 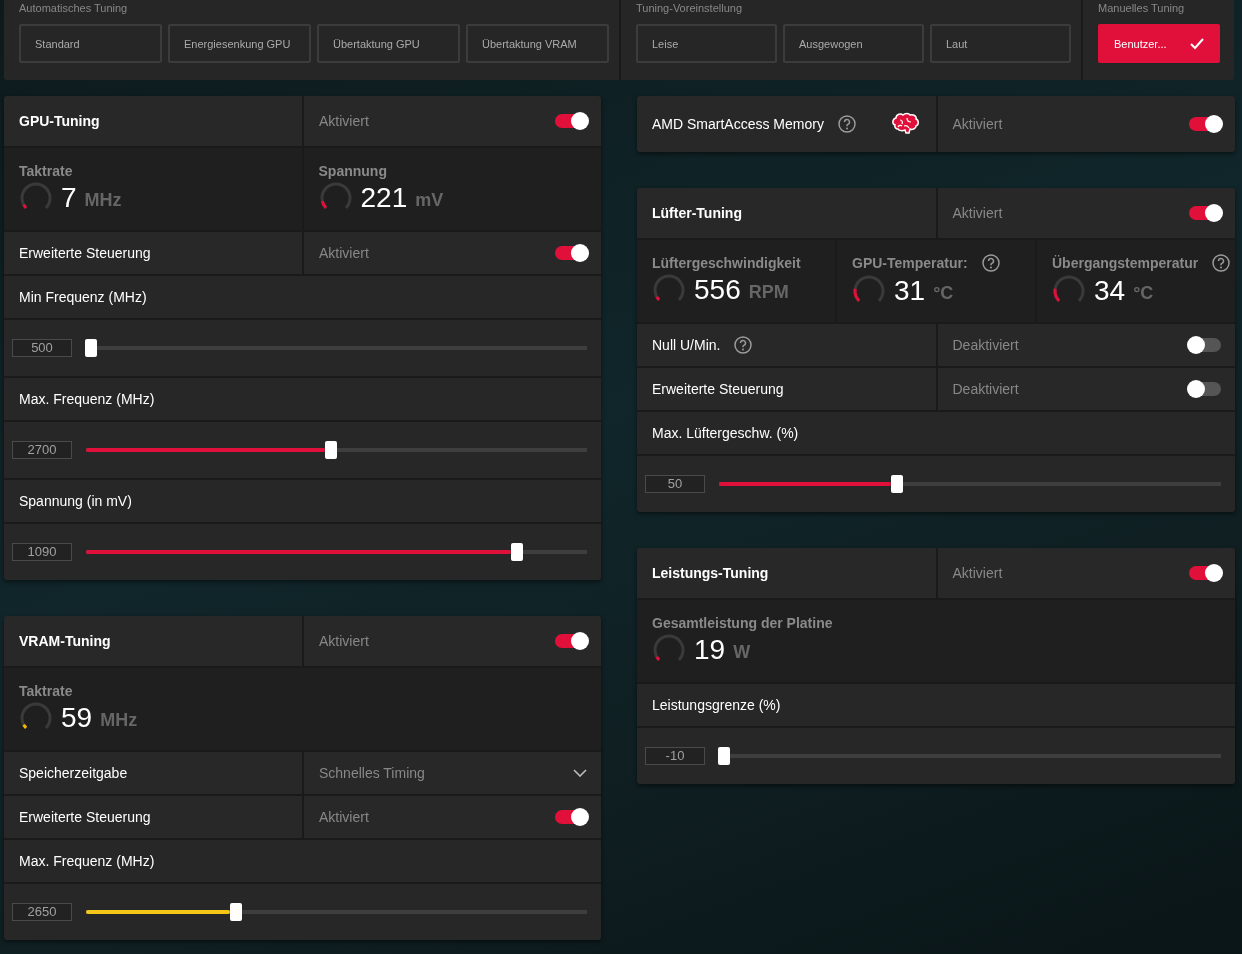 I want to click on preset-button: Leise, so click(x=706, y=43).